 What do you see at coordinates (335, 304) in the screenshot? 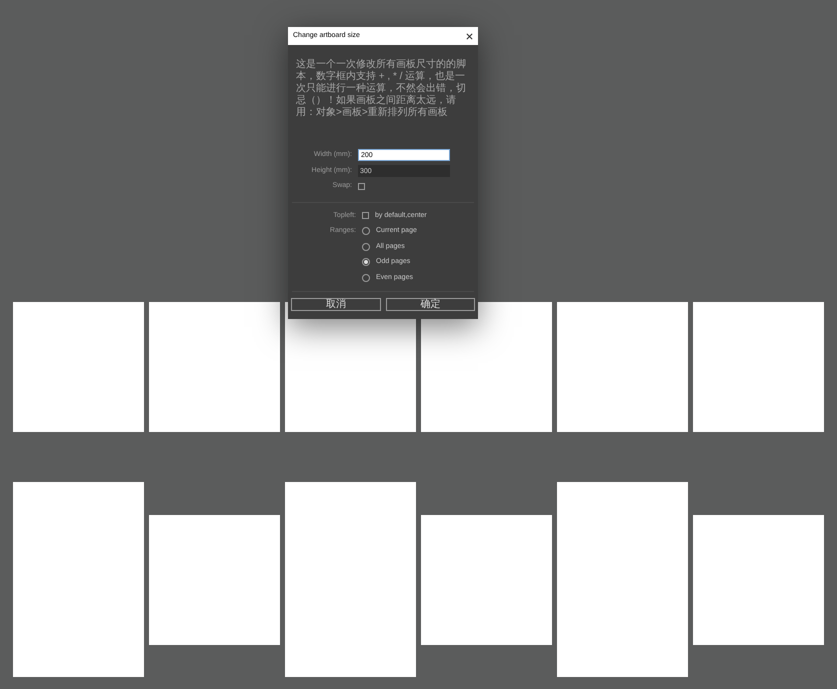
I see `dialog-button: 取消` at bounding box center [335, 304].